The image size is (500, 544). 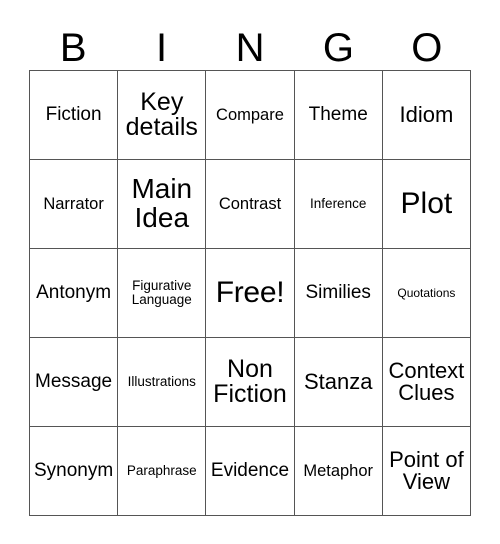 I want to click on bingo-cell-label: Idiom, so click(x=426, y=114).